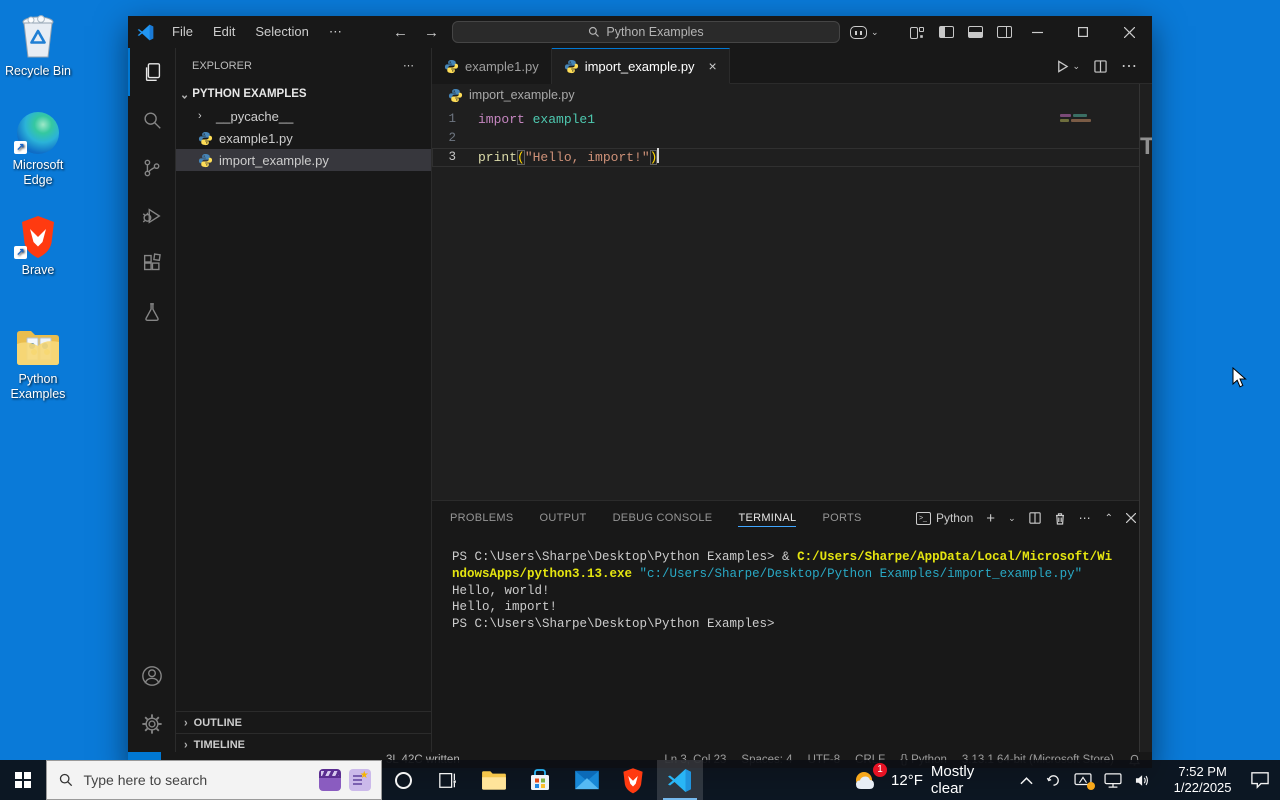 The height and width of the screenshot is (800, 1280). Describe the element at coordinates (929, 780) in the screenshot. I see `weather-widget: 1 12°F Mostly clear` at that location.